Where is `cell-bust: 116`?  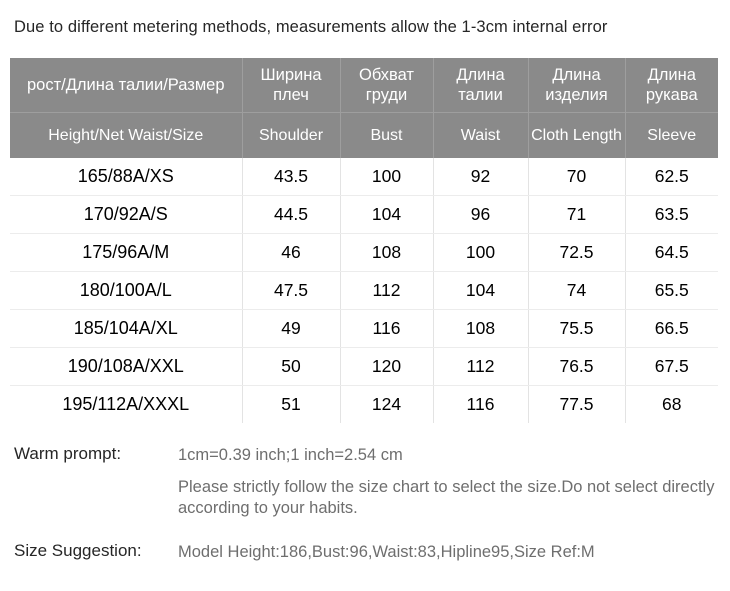 cell-bust: 116 is located at coordinates (387, 328).